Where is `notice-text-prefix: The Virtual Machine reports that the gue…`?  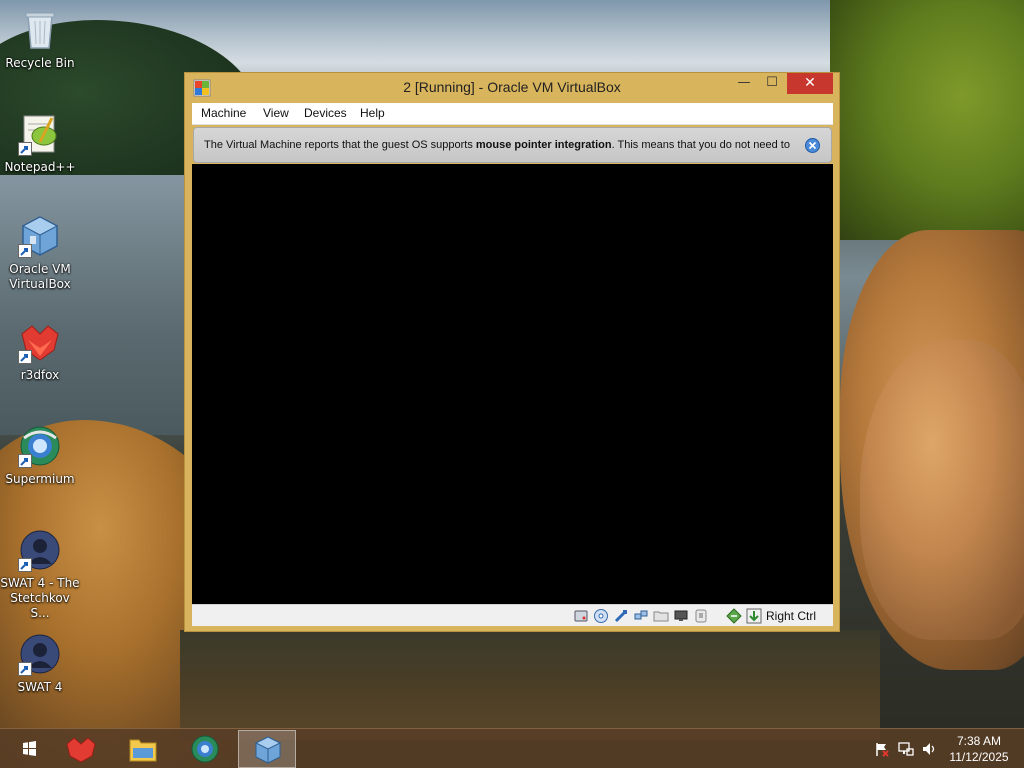 notice-text-prefix: The Virtual Machine reports that the gue… is located at coordinates (340, 145).